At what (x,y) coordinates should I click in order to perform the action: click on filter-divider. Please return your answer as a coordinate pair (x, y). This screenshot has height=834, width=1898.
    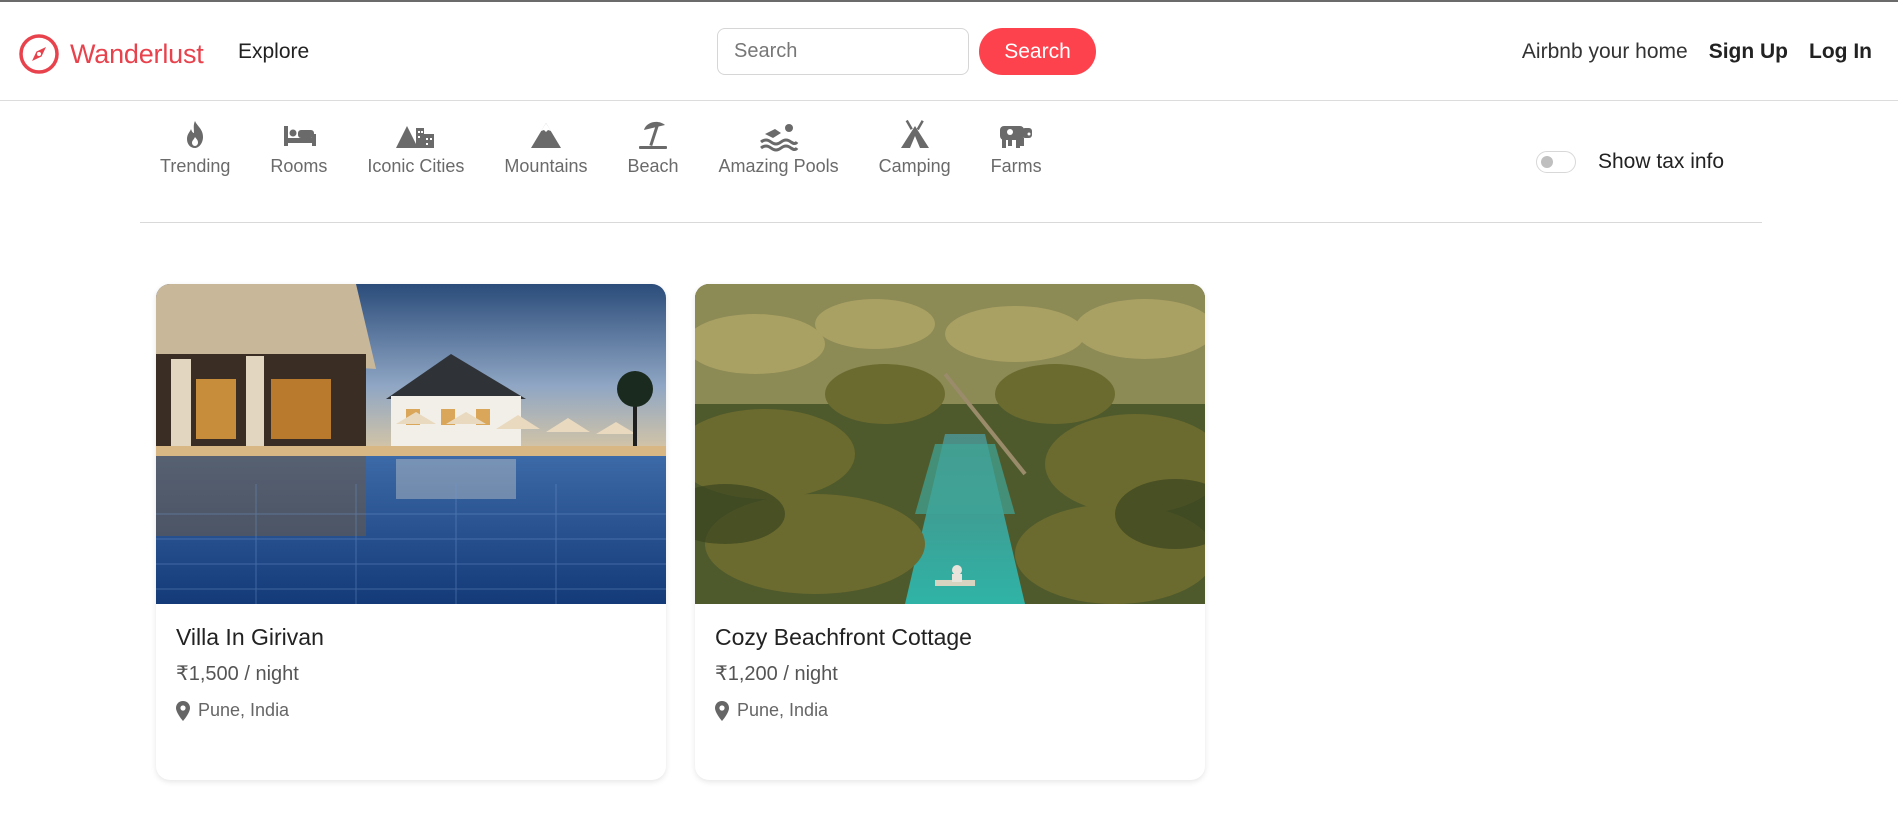
    Looking at the image, I should click on (951, 222).